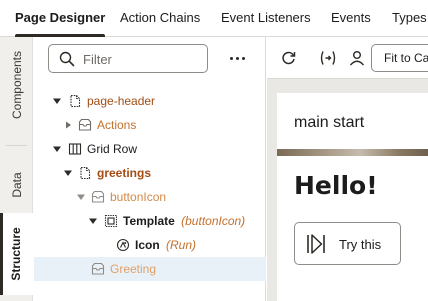  I want to click on tree-row-sublabel: (Run), so click(181, 245).